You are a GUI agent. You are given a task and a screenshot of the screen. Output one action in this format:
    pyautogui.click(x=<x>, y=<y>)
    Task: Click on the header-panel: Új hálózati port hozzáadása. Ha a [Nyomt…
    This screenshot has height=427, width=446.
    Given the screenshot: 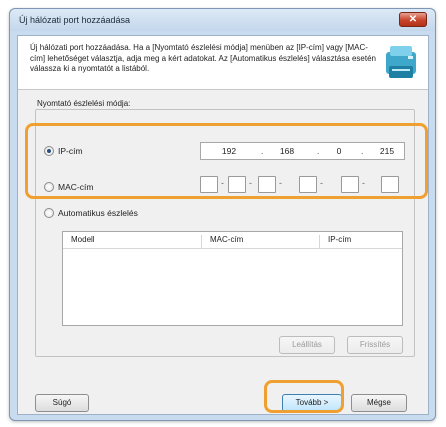 What is the action you would take?
    pyautogui.click(x=223, y=63)
    